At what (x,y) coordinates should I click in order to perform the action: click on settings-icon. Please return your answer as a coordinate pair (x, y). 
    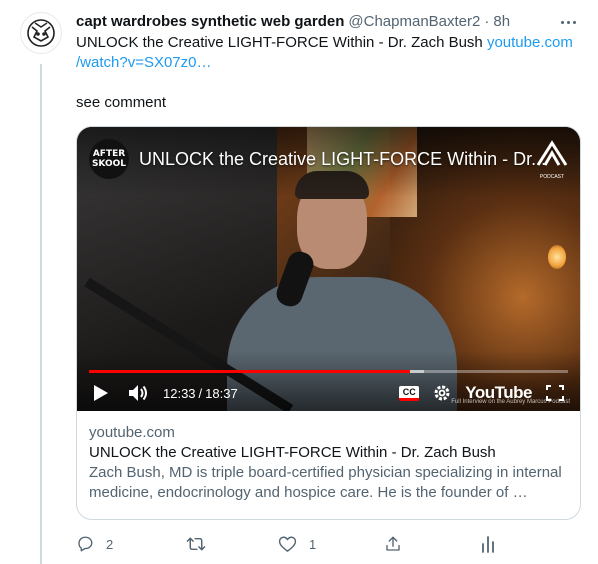
    Looking at the image, I should click on (442, 393).